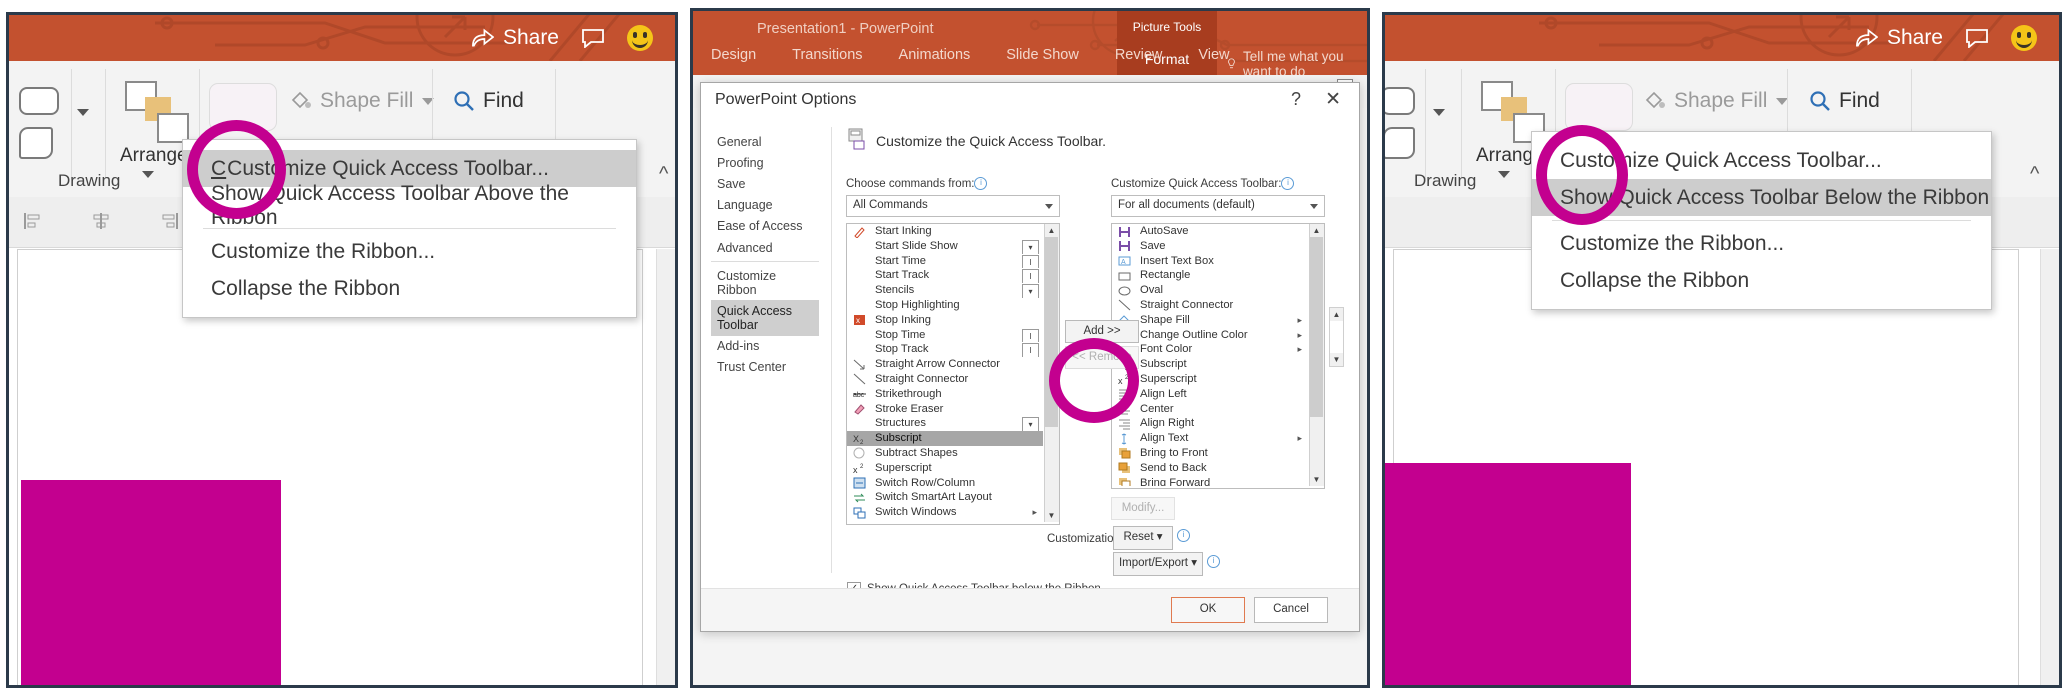 This screenshot has width=2067, height=693. I want to click on list-item: Change Outline Color ▸, so click(1210, 335).